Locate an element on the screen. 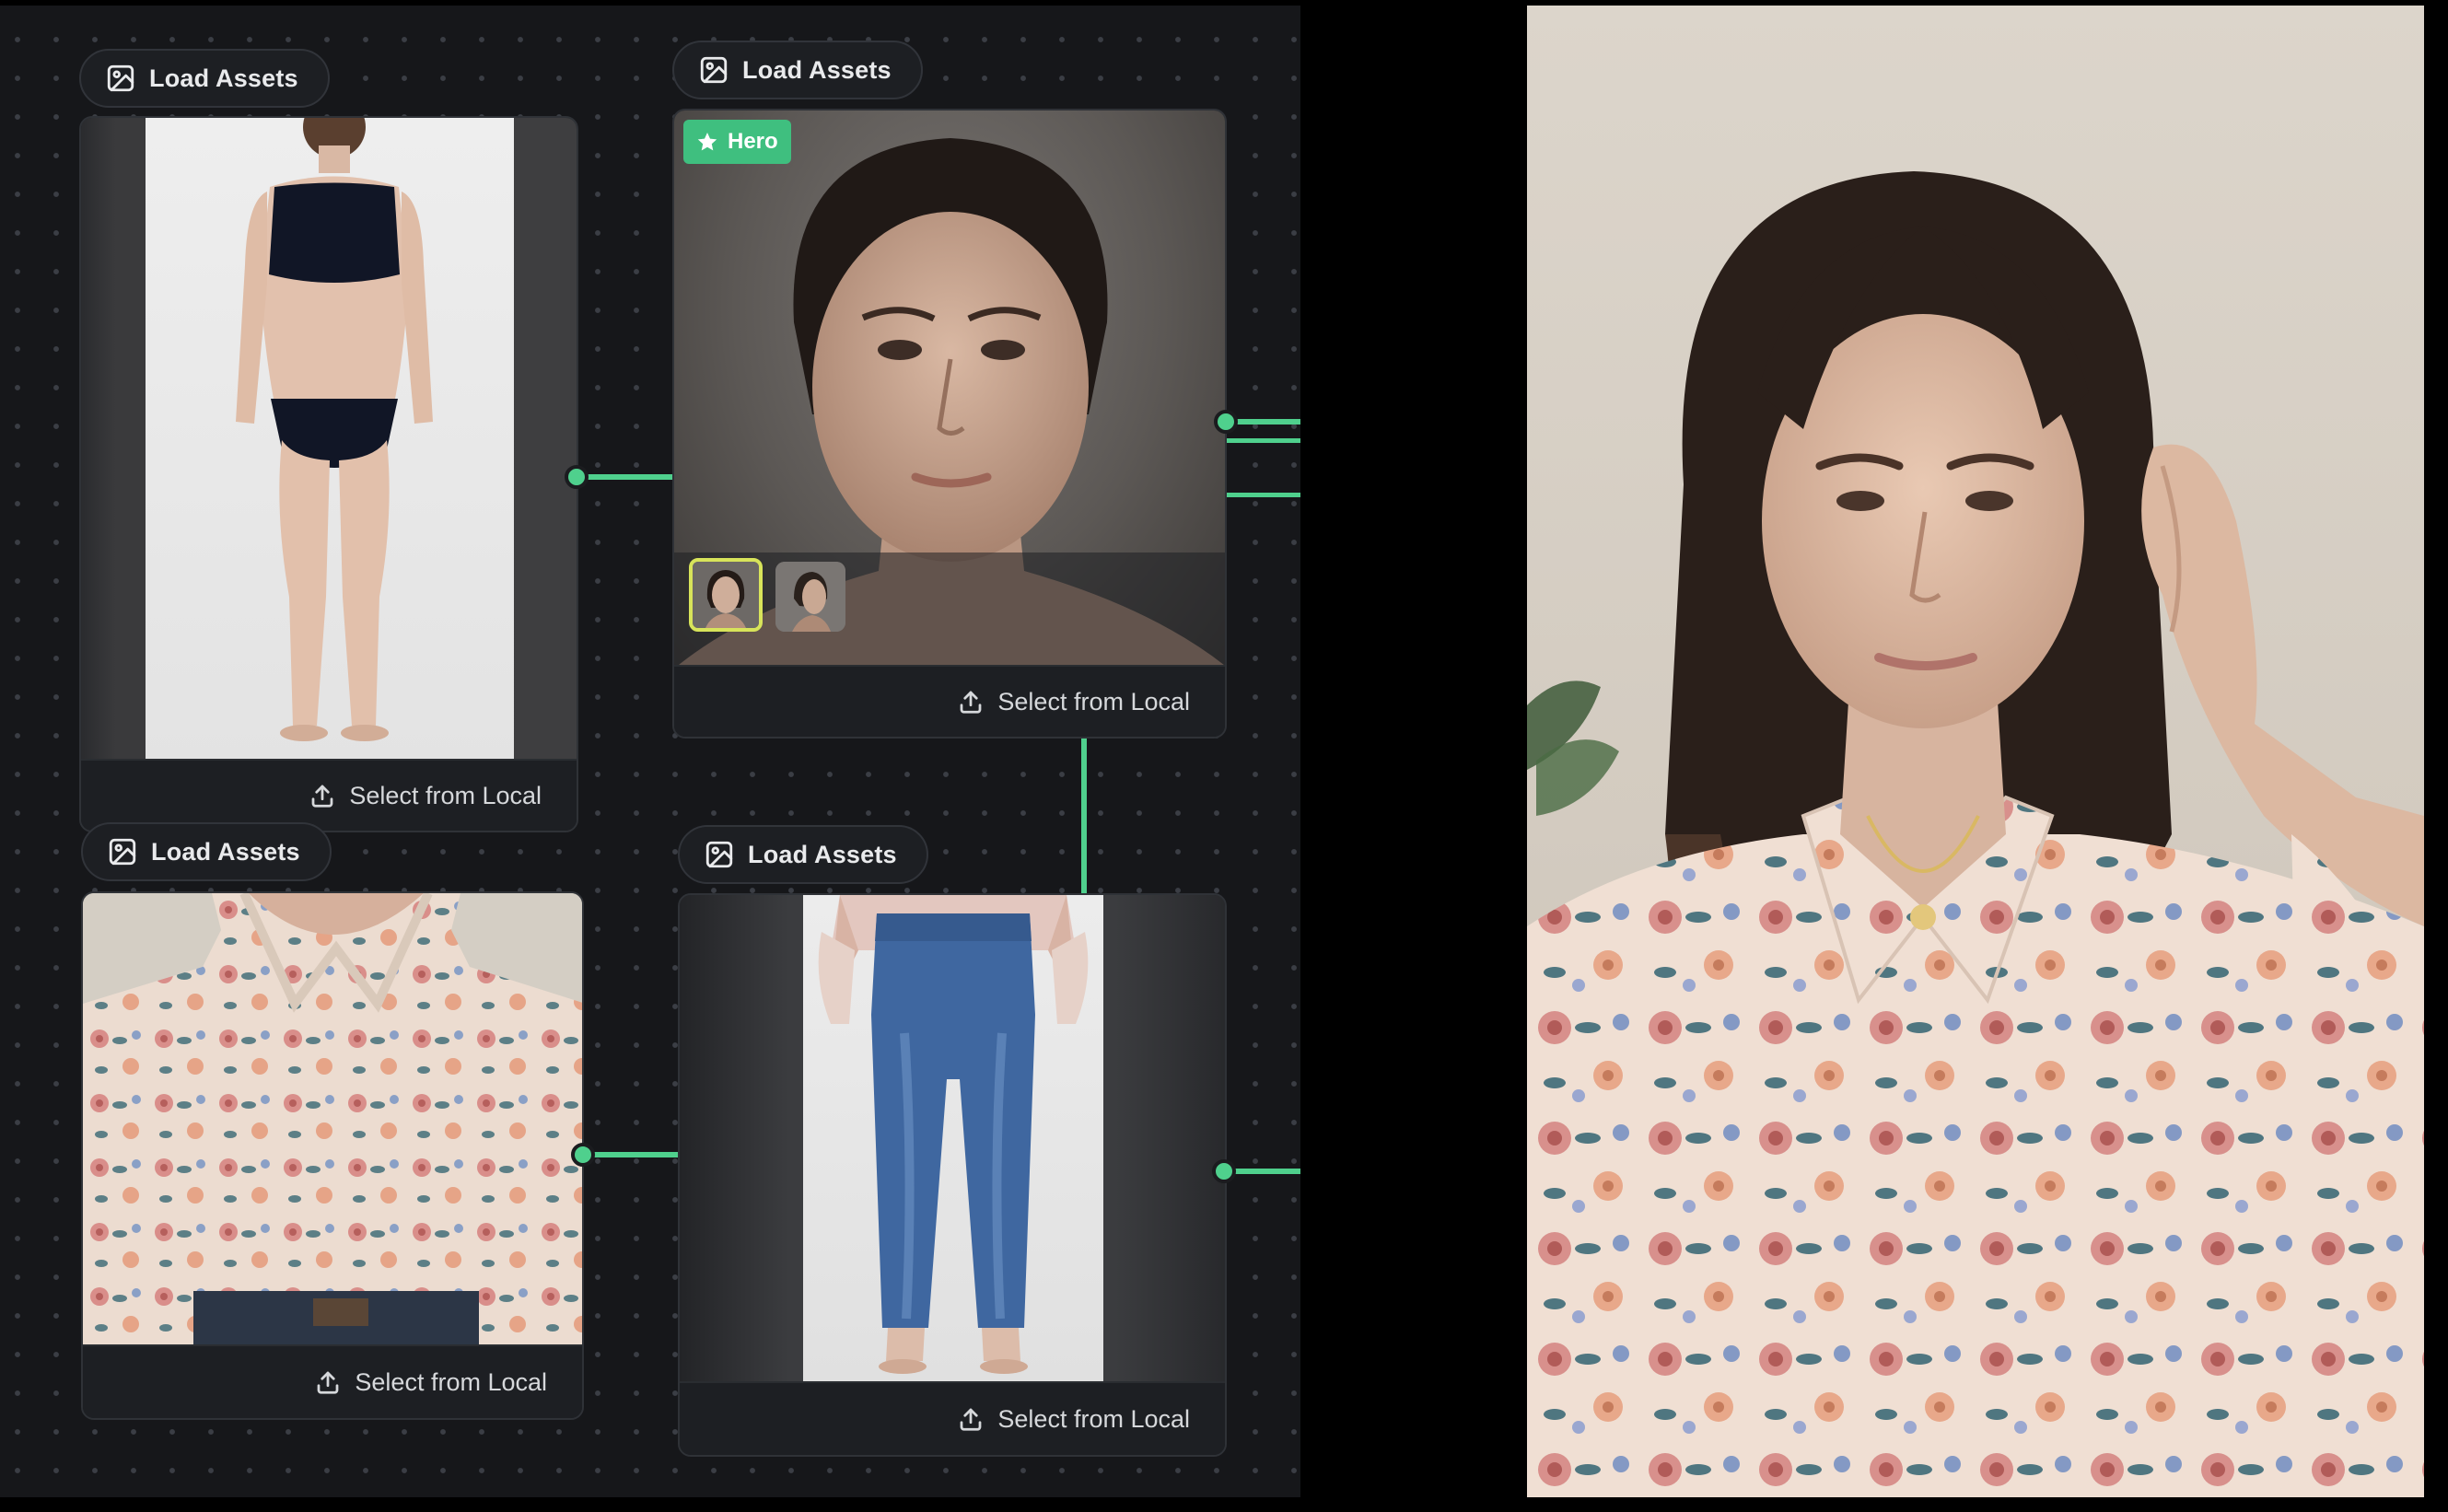  output-port-top is located at coordinates (583, 1155).